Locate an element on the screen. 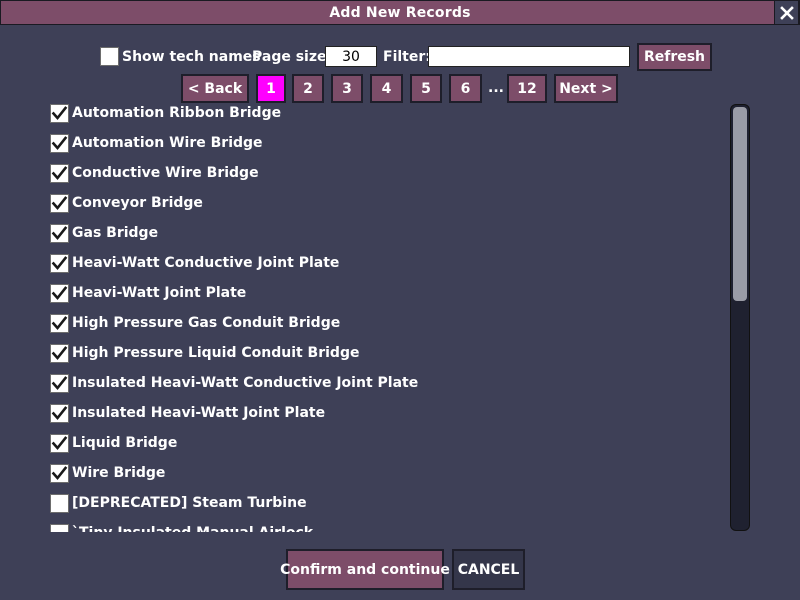  list-item: [DEPRECATED] Steam Turbine is located at coordinates (178, 503).